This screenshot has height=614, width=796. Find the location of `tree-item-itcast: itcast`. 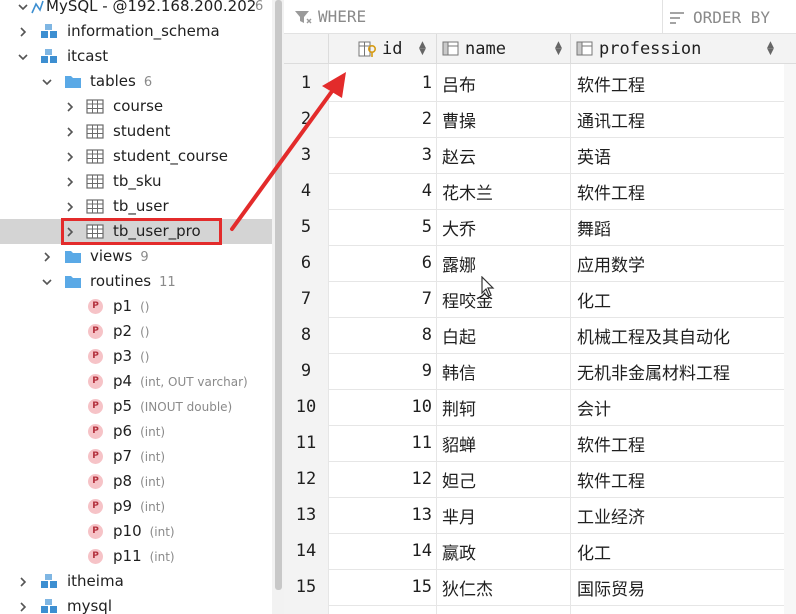

tree-item-itcast: itcast is located at coordinates (142, 56).